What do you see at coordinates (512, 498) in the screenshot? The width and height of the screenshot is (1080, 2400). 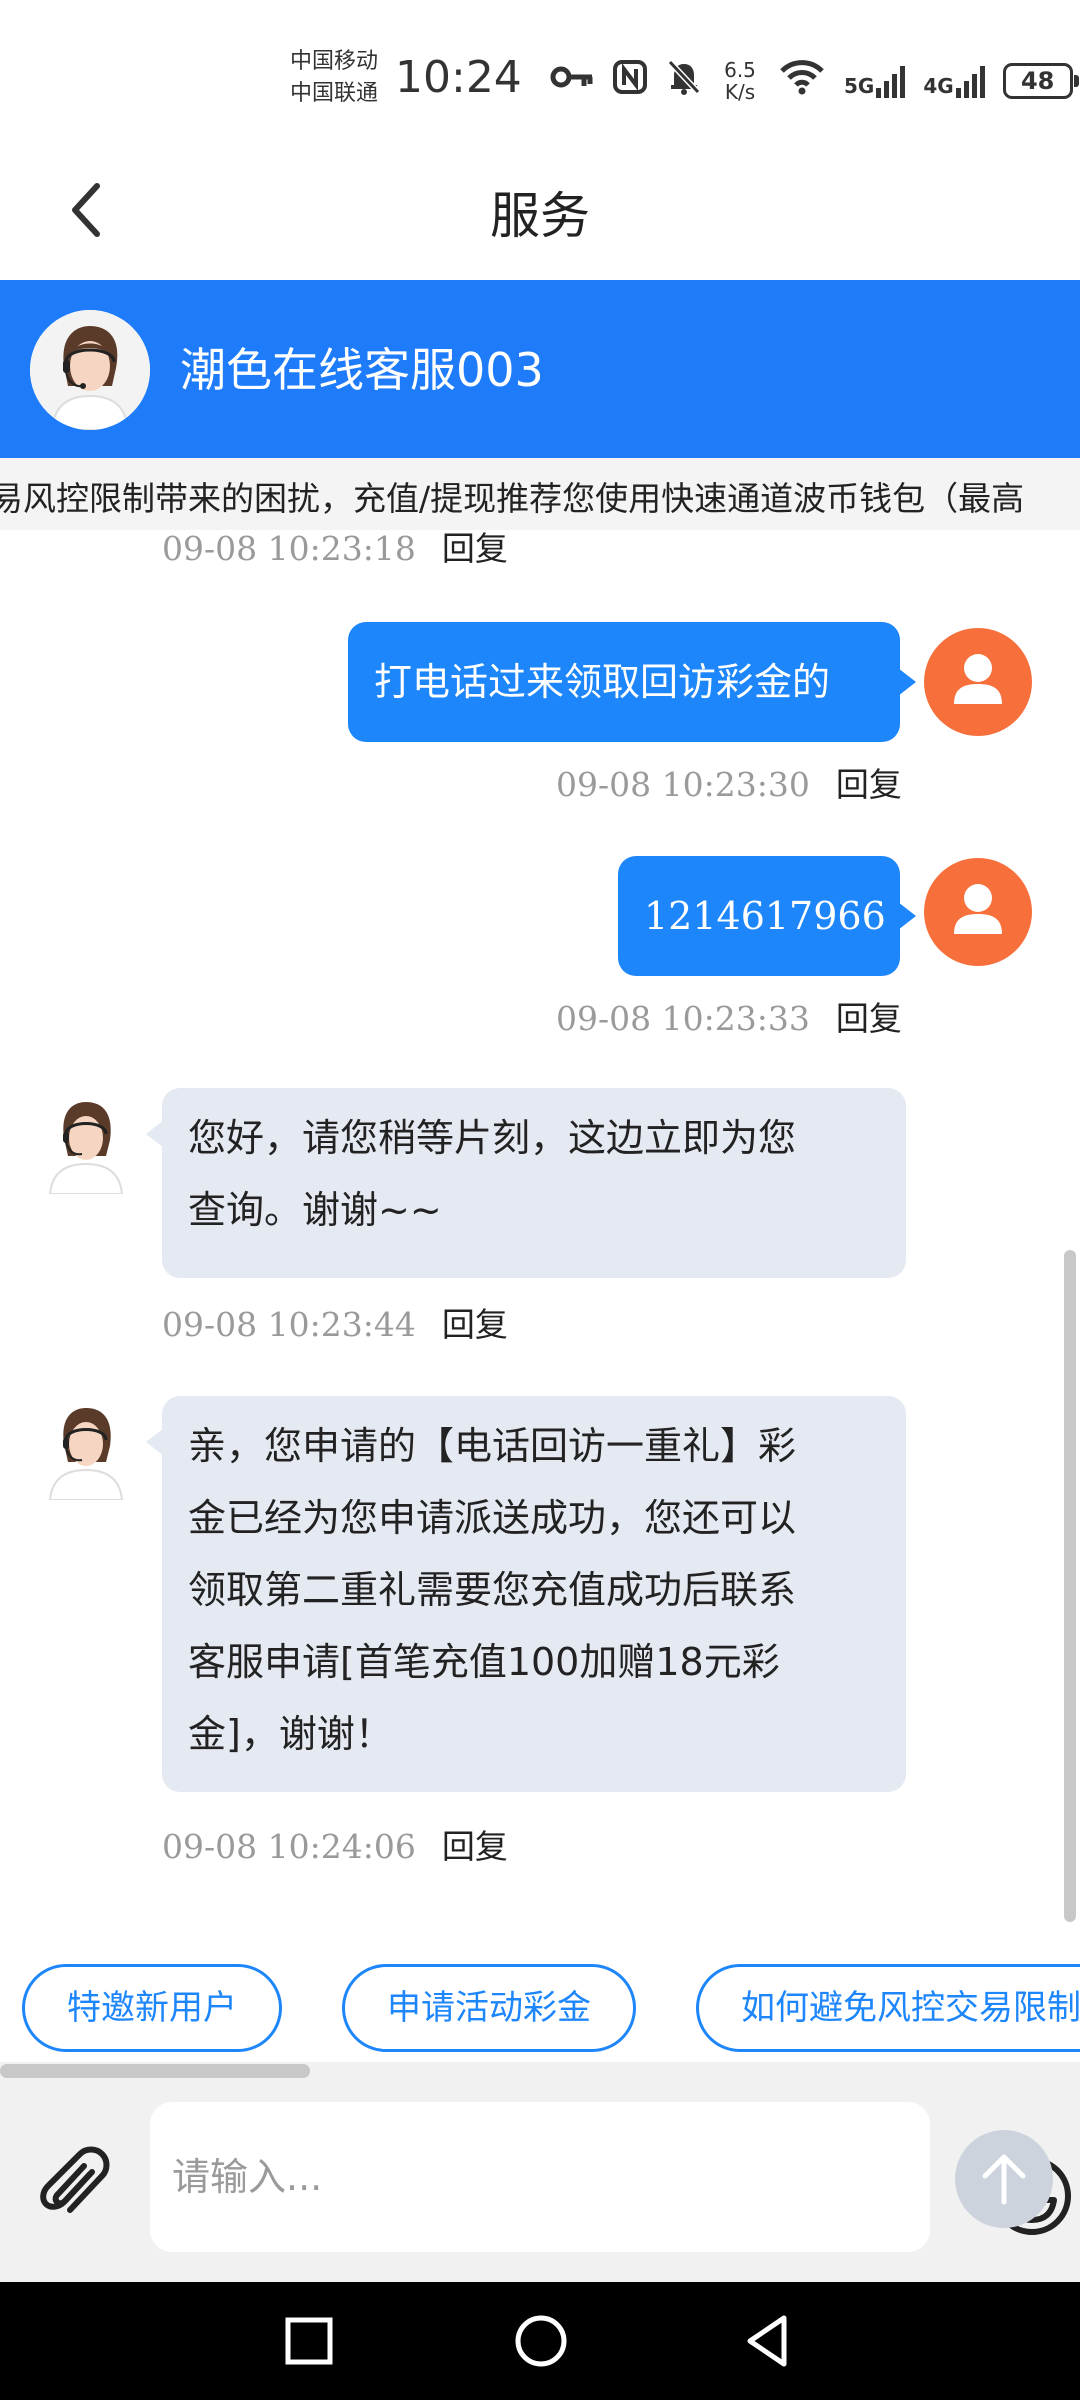 I see `notice-text: 易风控限制带来的困扰，充值/提现推荐您使用快速通道波币钱包（最高` at bounding box center [512, 498].